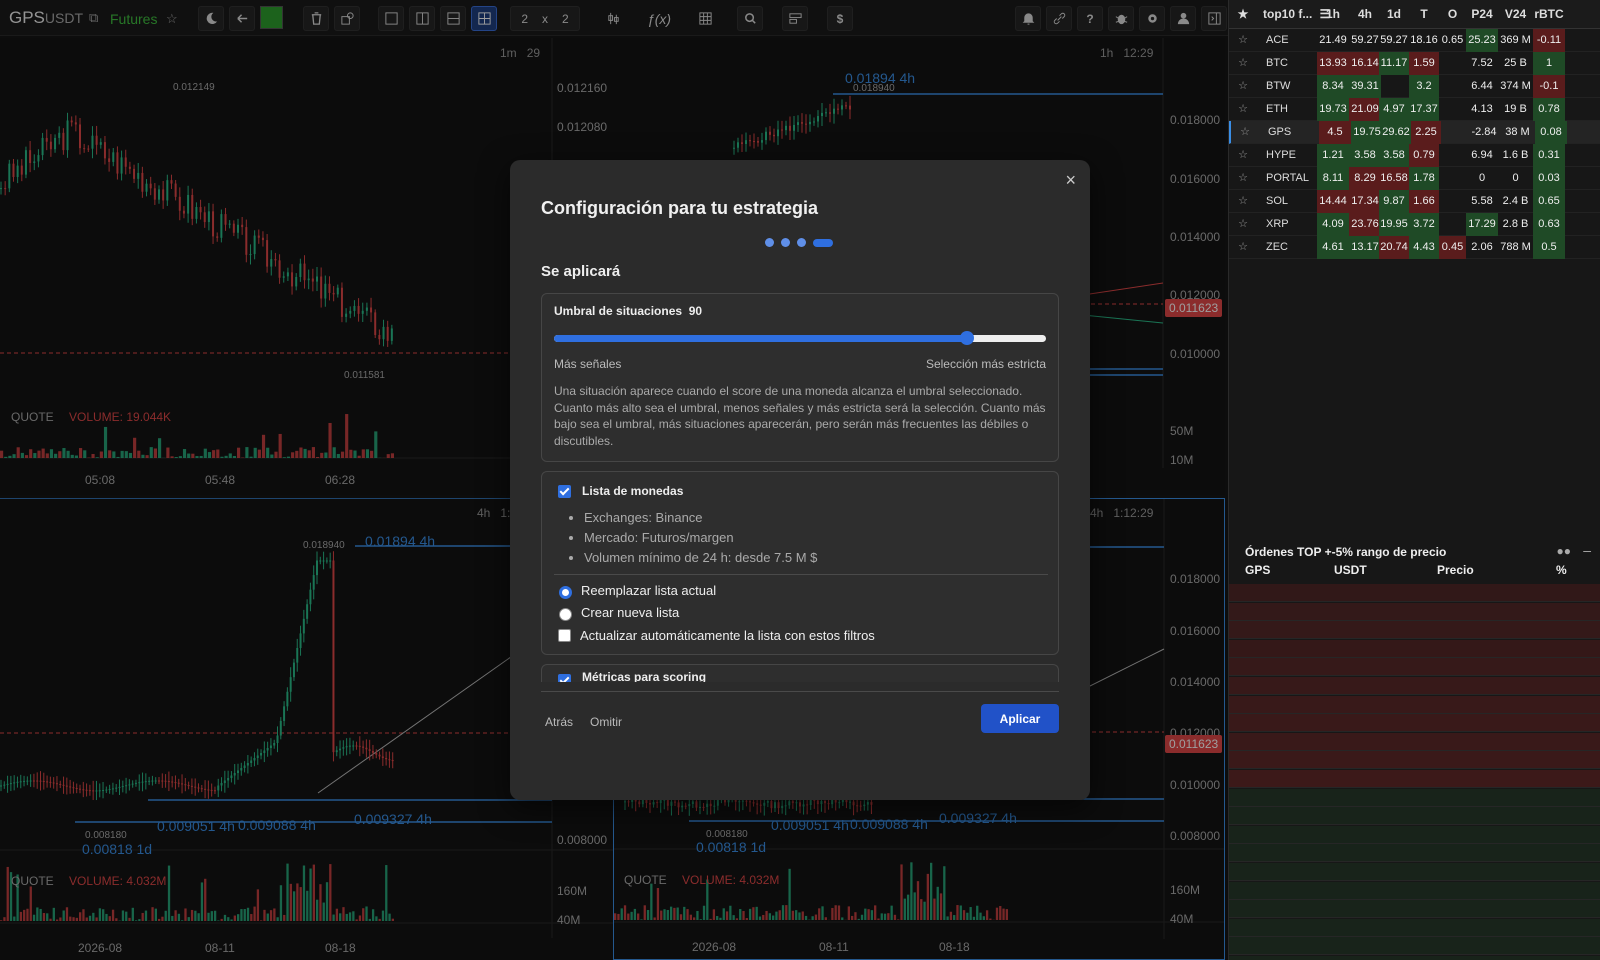 The width and height of the screenshot is (1600, 960). What do you see at coordinates (1517, 132) in the screenshot?
I see `watchlist-cell: 38 M` at bounding box center [1517, 132].